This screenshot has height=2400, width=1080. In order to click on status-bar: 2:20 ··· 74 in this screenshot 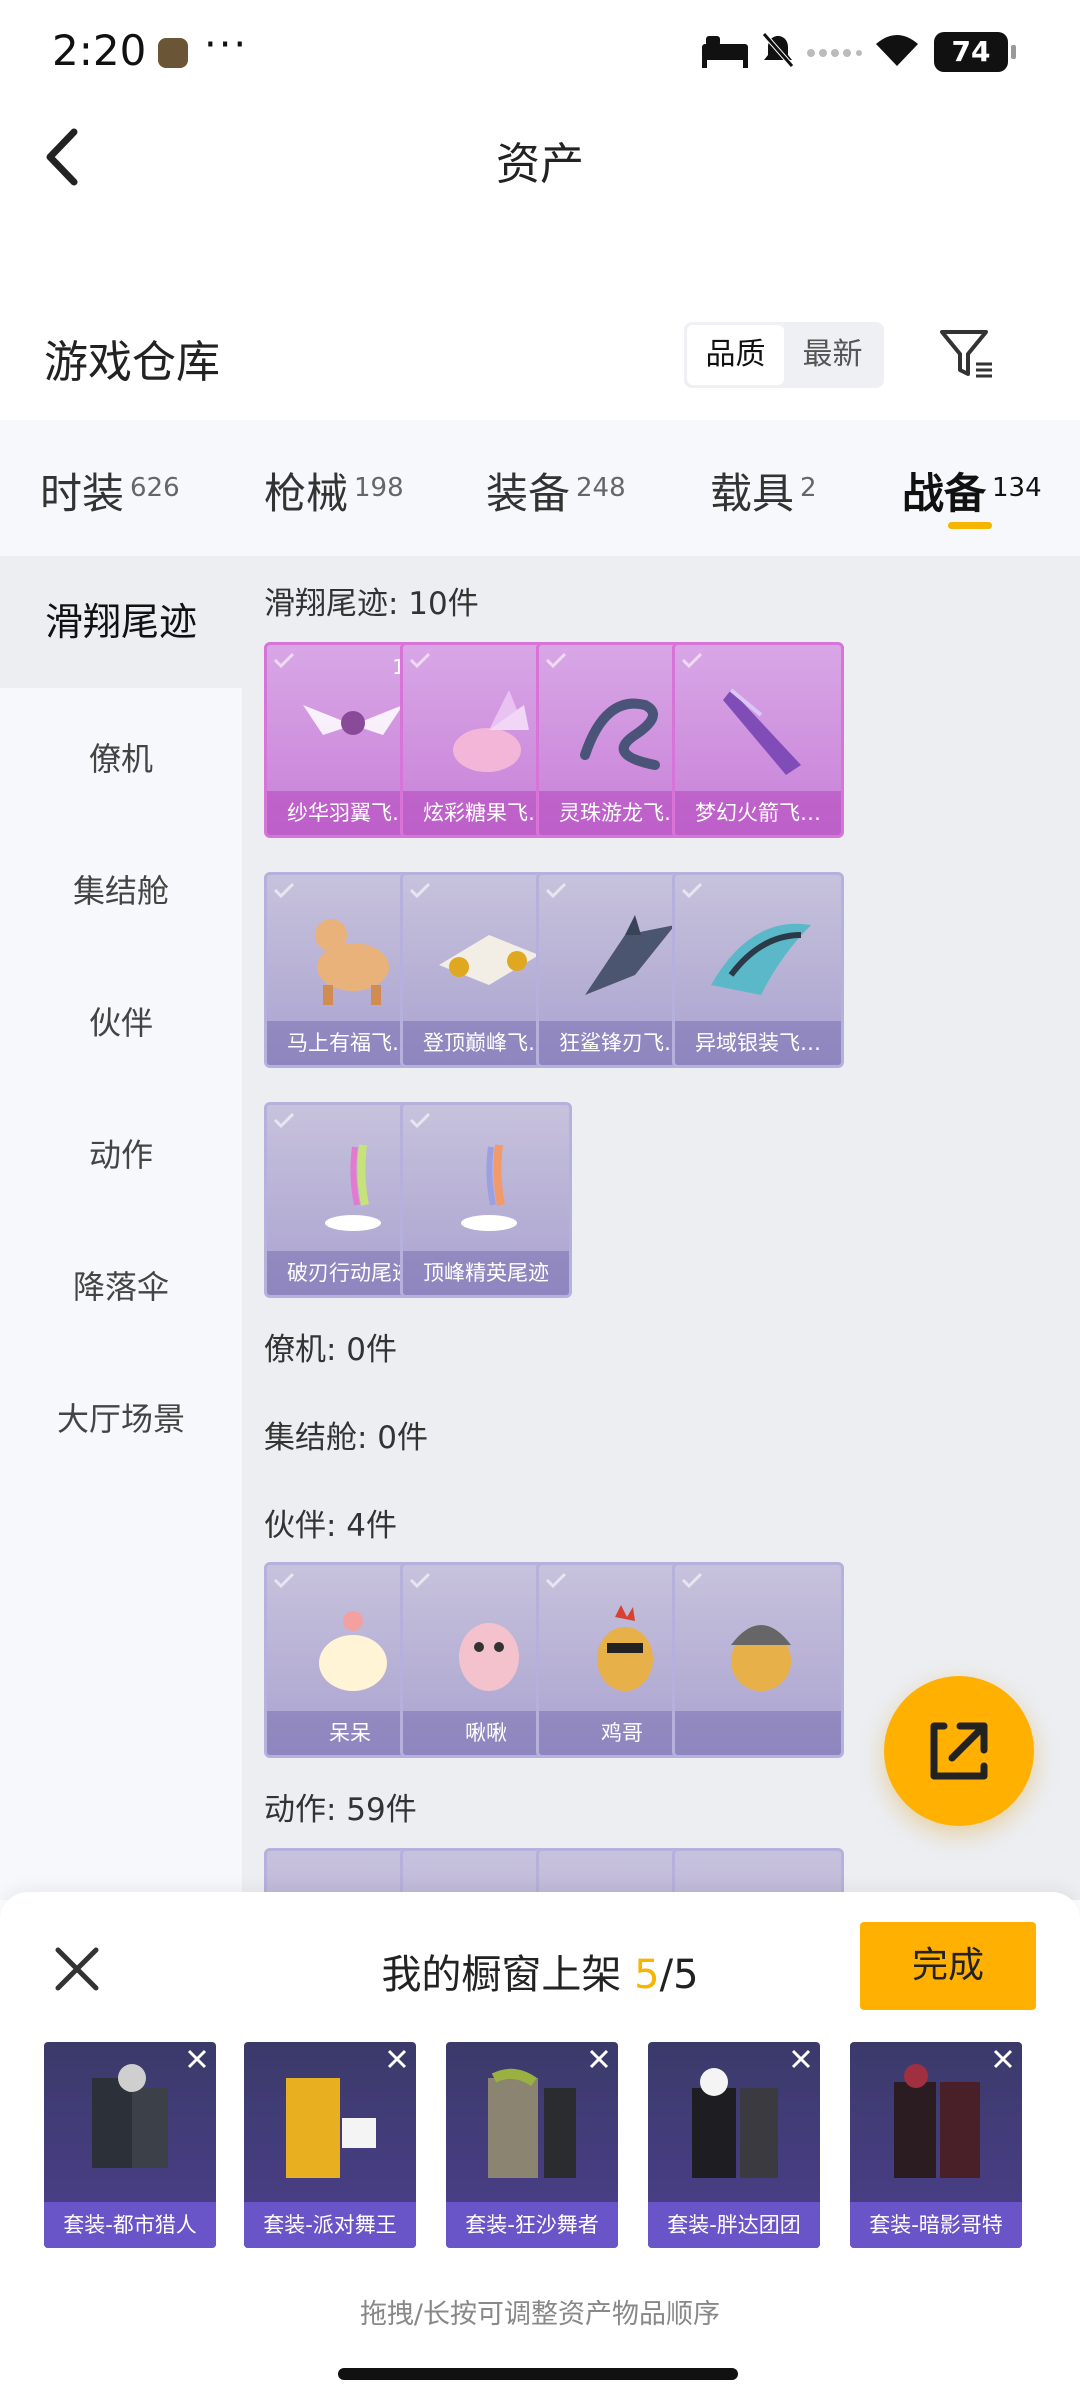, I will do `click(540, 50)`.